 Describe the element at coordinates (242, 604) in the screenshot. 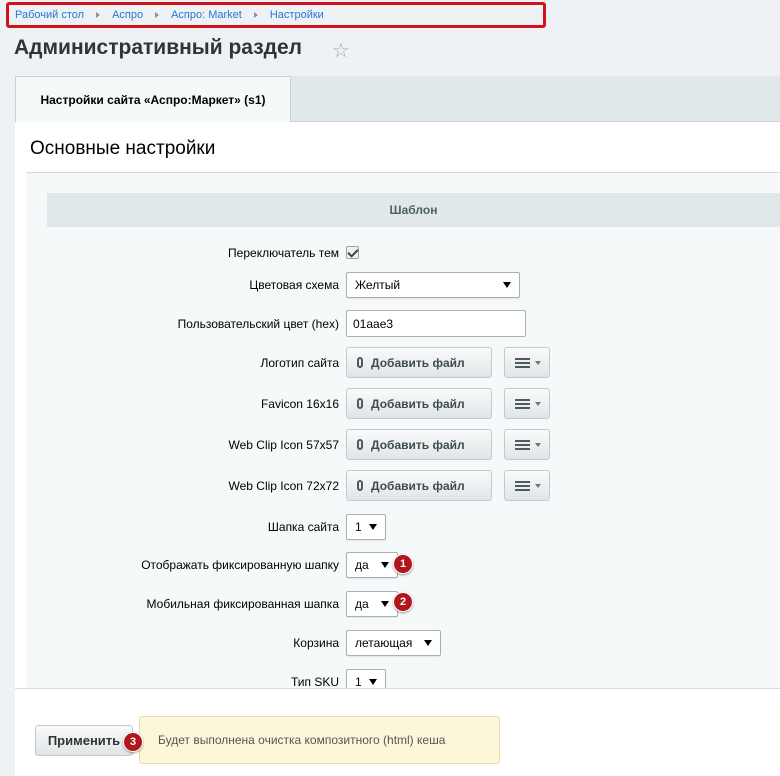

I see `mobile-fixed-label: Мобильная фиксированная шапка` at that location.